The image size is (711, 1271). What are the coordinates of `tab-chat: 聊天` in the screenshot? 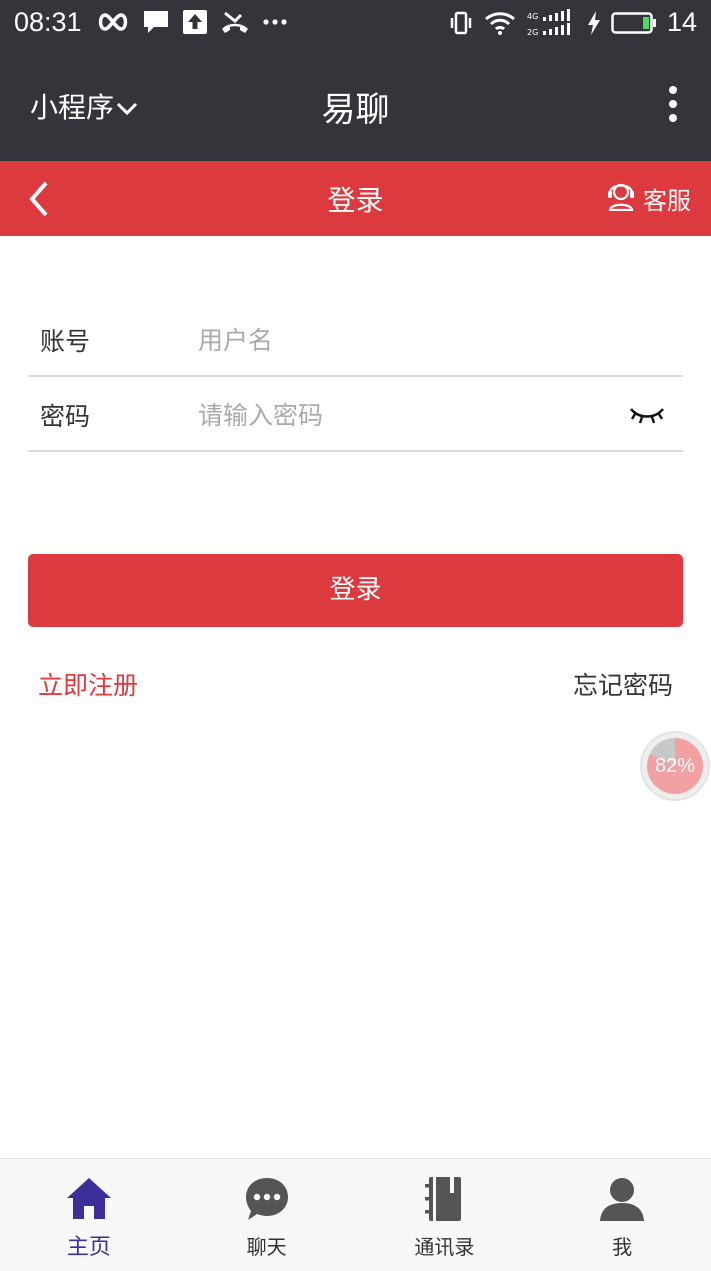 It's located at (267, 1215).